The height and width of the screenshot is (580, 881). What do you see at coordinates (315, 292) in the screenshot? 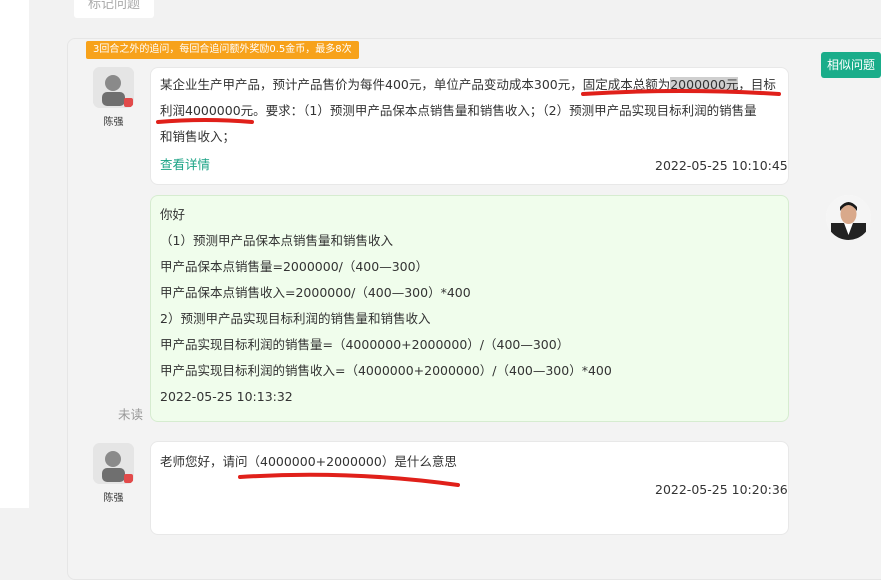
I see `reply-line: 甲产品保本点销售收入=2000000/（400—300）*400` at bounding box center [315, 292].